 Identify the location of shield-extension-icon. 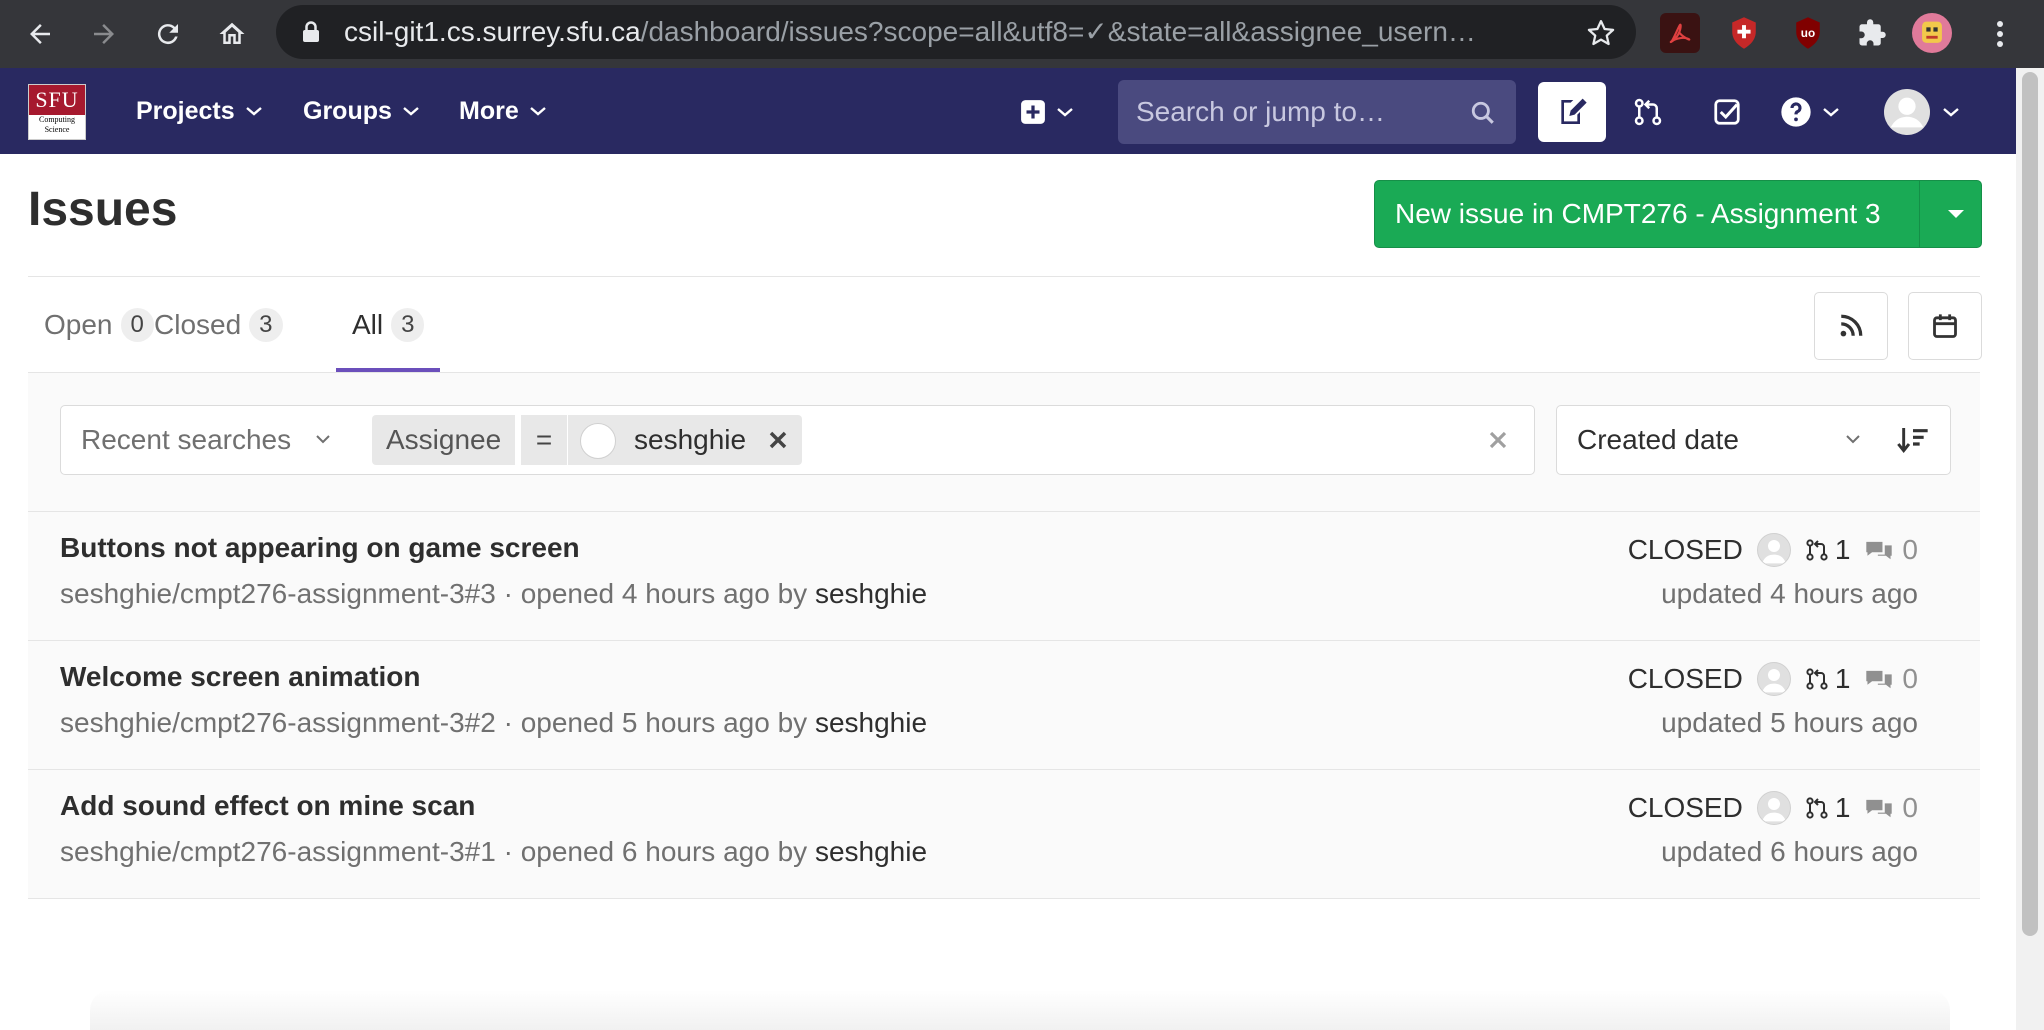
(1744, 33).